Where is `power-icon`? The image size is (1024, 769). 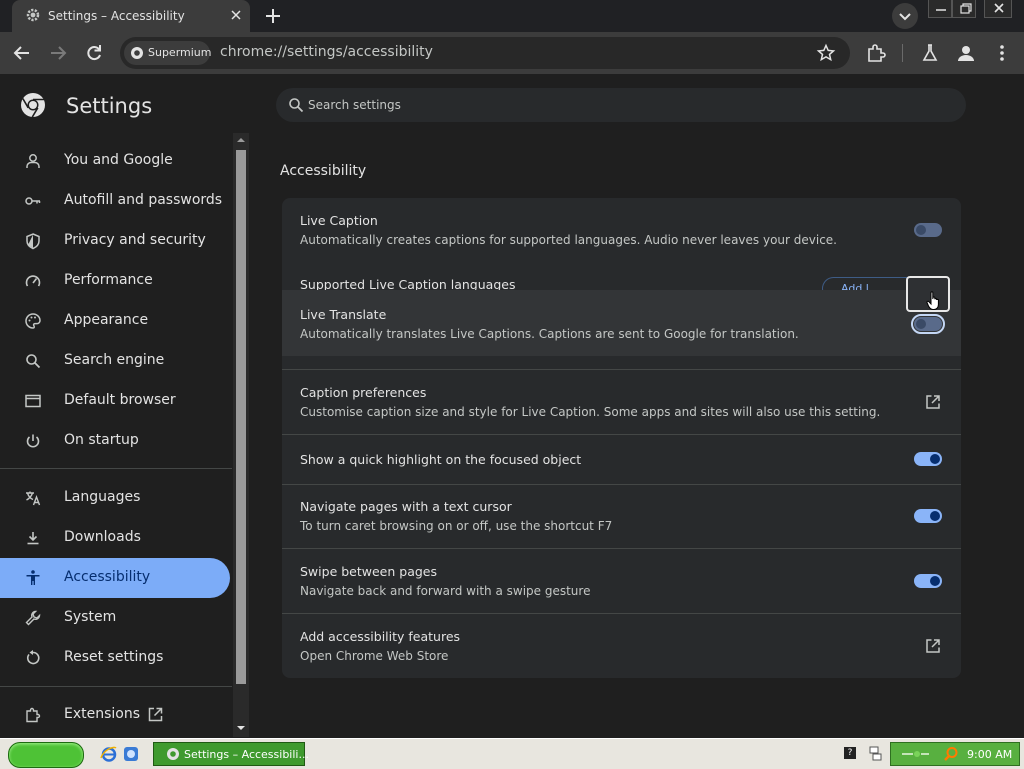
power-icon is located at coordinates (33, 441).